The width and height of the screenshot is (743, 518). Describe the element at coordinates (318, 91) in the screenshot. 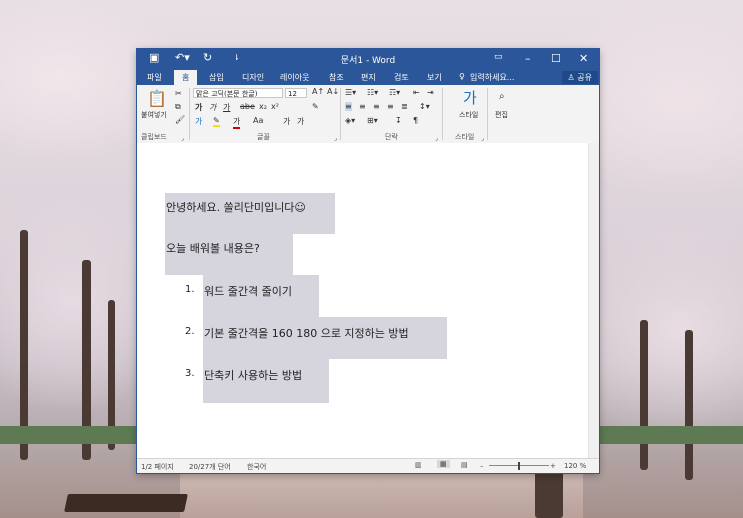

I see `grow-font-icon: A↑` at that location.